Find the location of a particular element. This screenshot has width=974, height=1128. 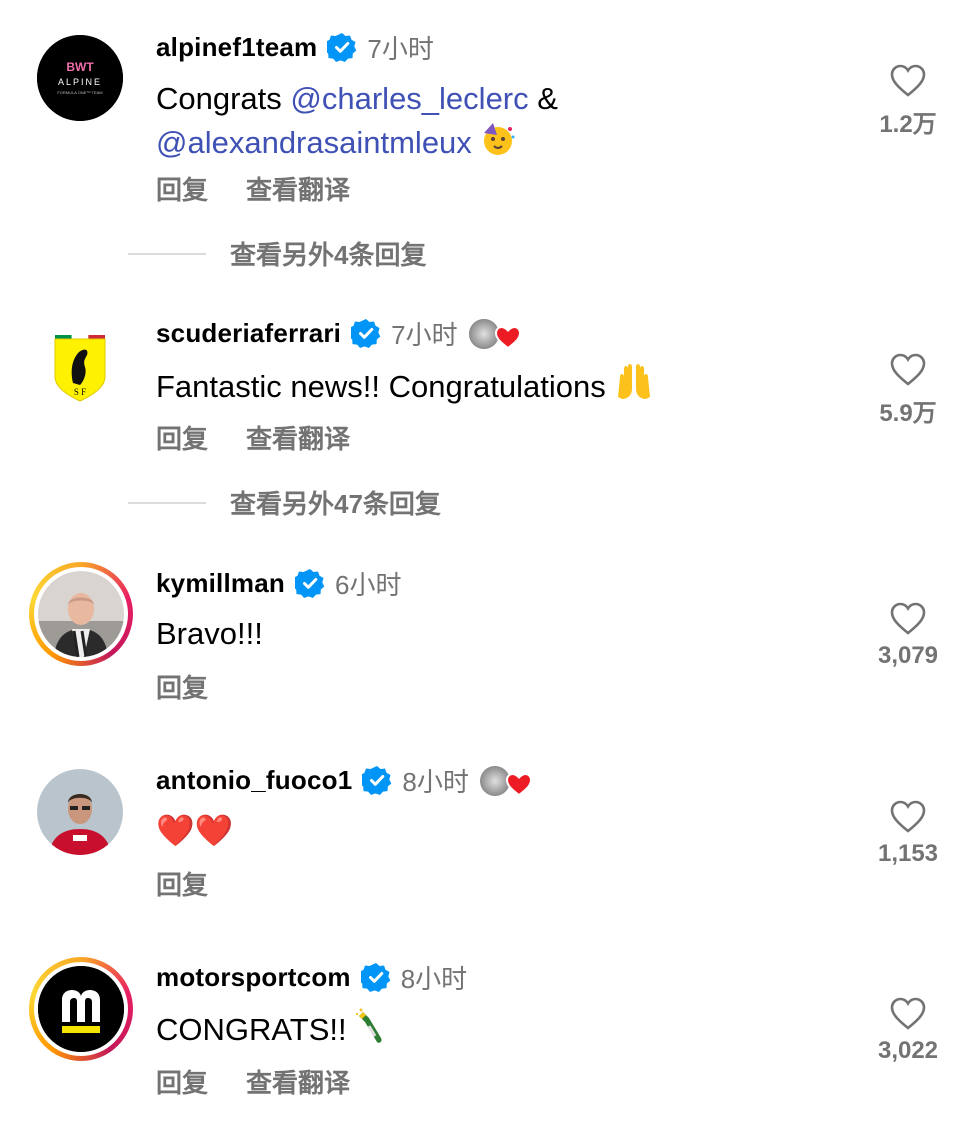

username: kymillman is located at coordinates (220, 583).